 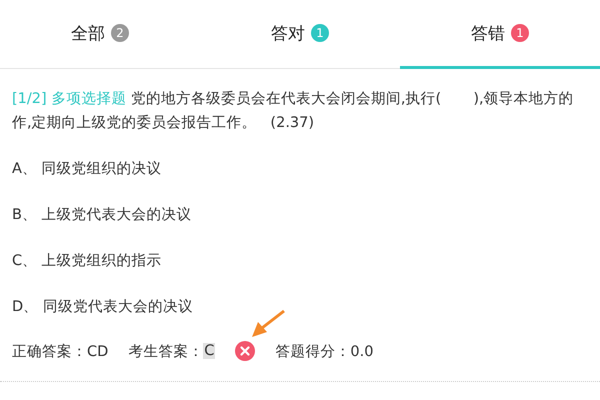 I want to click on arrow-icon, so click(x=268, y=324).